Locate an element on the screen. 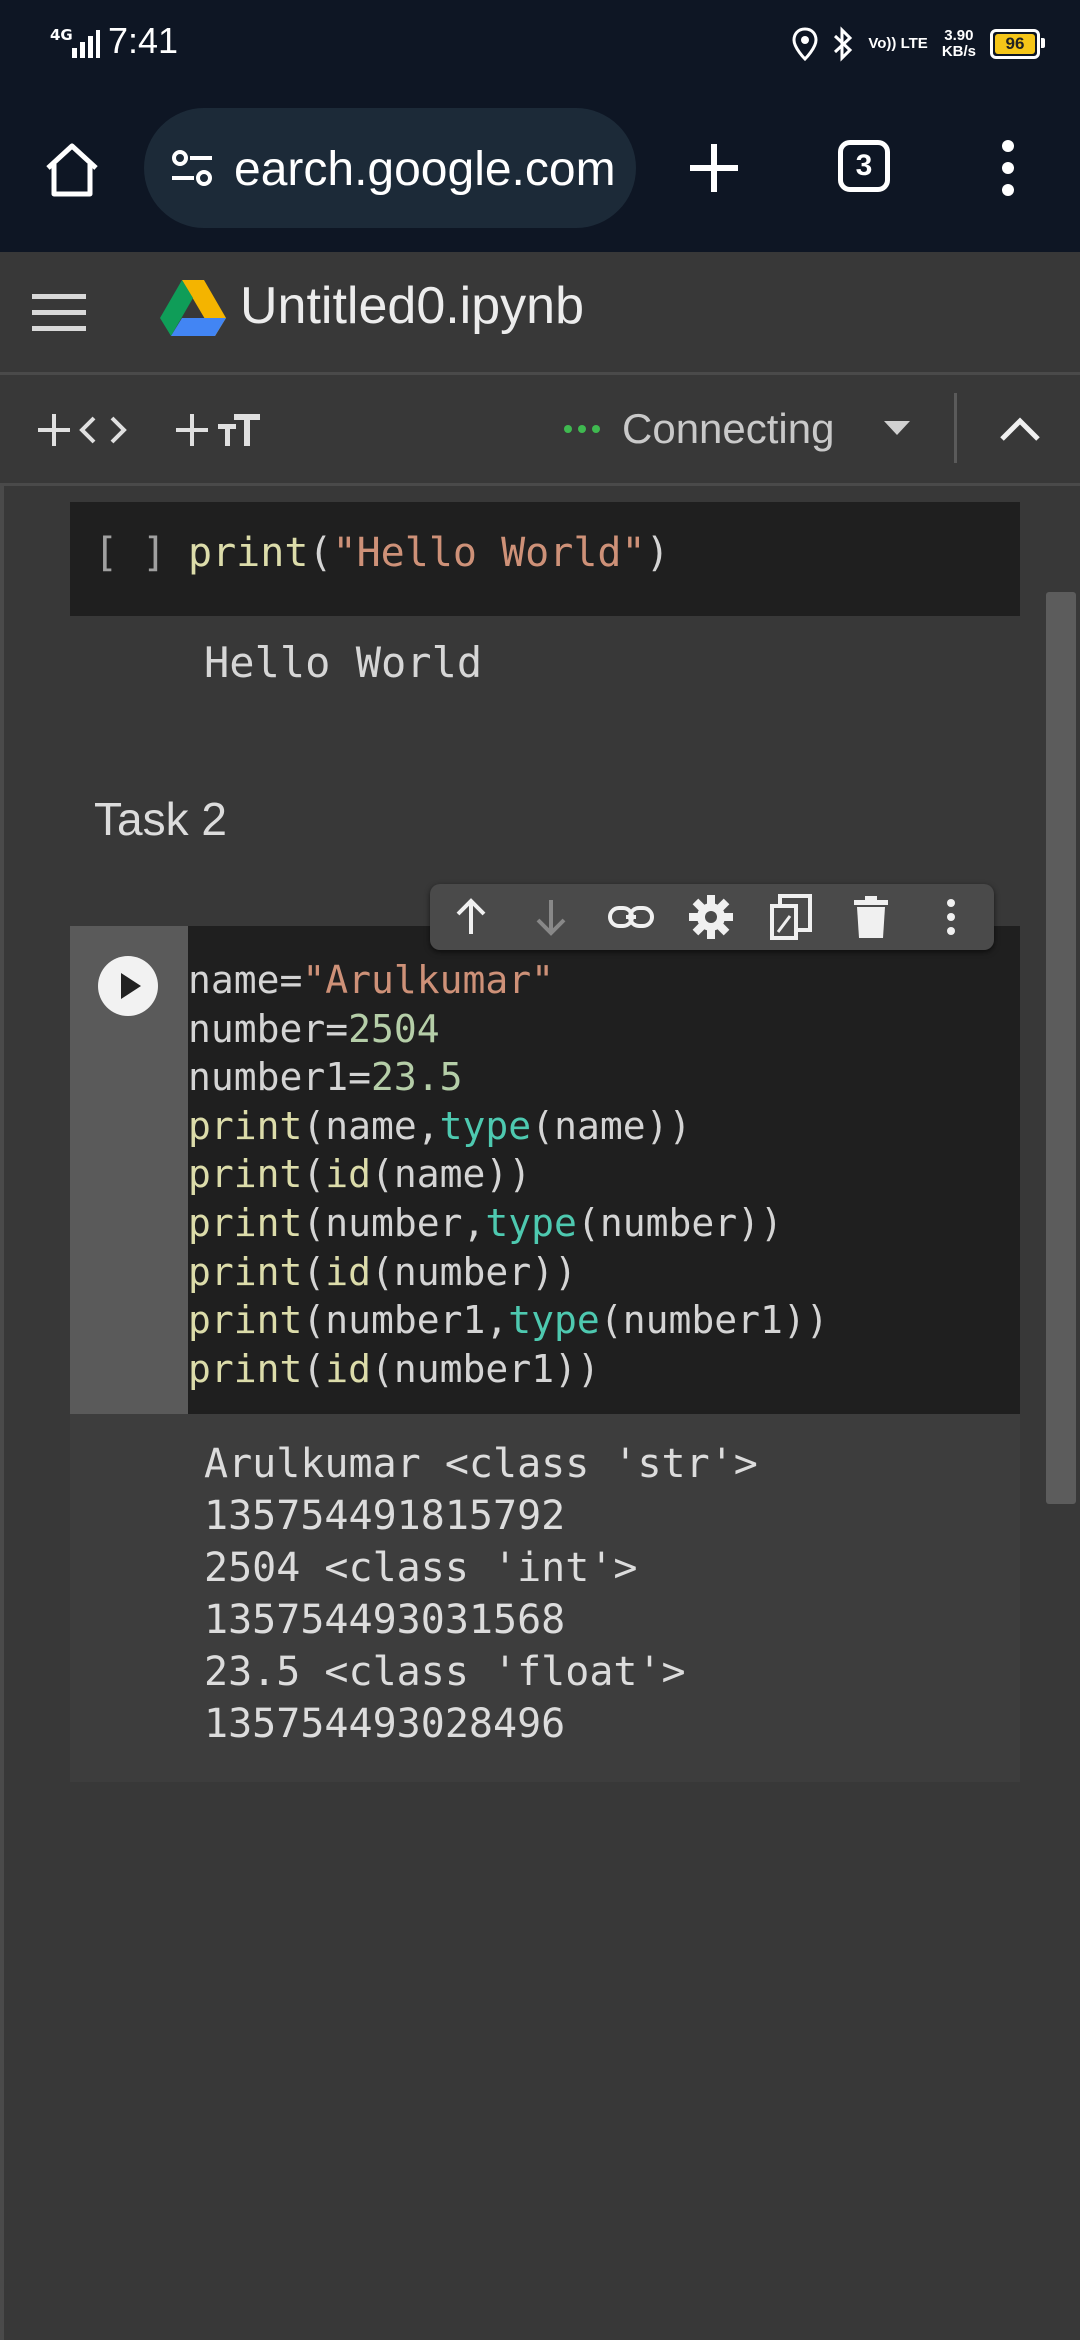 The image size is (1080, 2340). home-icon is located at coordinates (72, 170).